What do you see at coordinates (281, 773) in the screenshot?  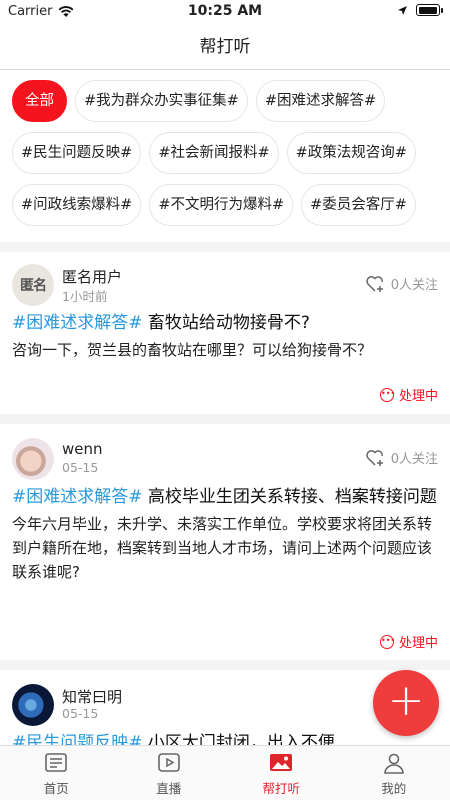 I see `tab-bangdating: 帮打听` at bounding box center [281, 773].